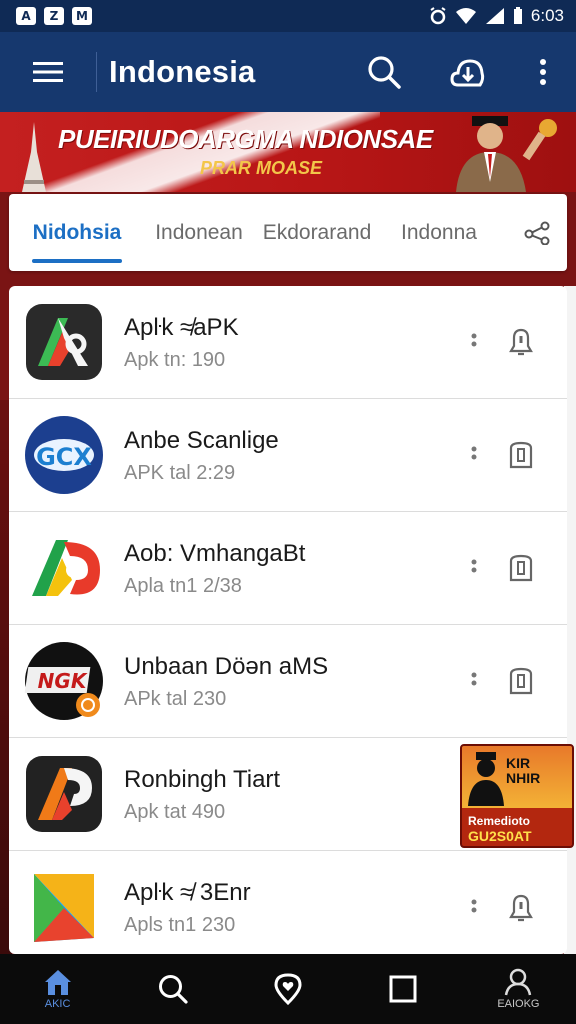  What do you see at coordinates (288, 152) in the screenshot?
I see `promo-banner: PUEIRIUDOARGMA NDIONSAE PRAR MOASE` at bounding box center [288, 152].